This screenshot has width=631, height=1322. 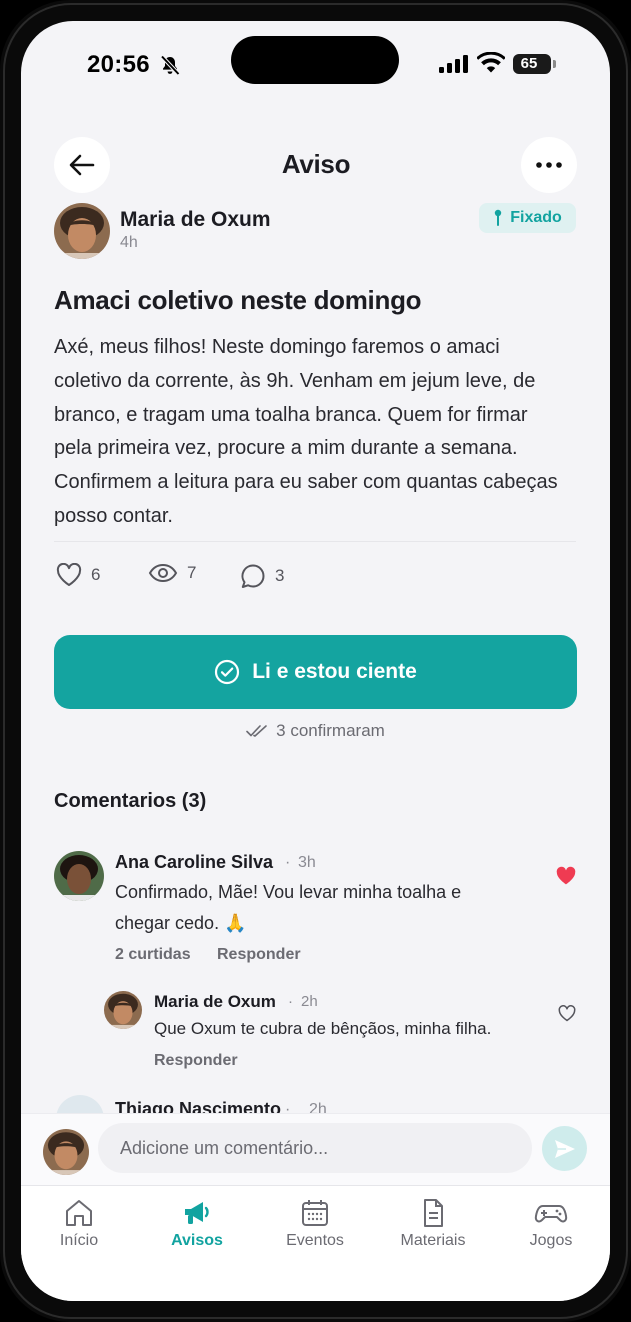 I want to click on calendar-icon, so click(x=315, y=1213).